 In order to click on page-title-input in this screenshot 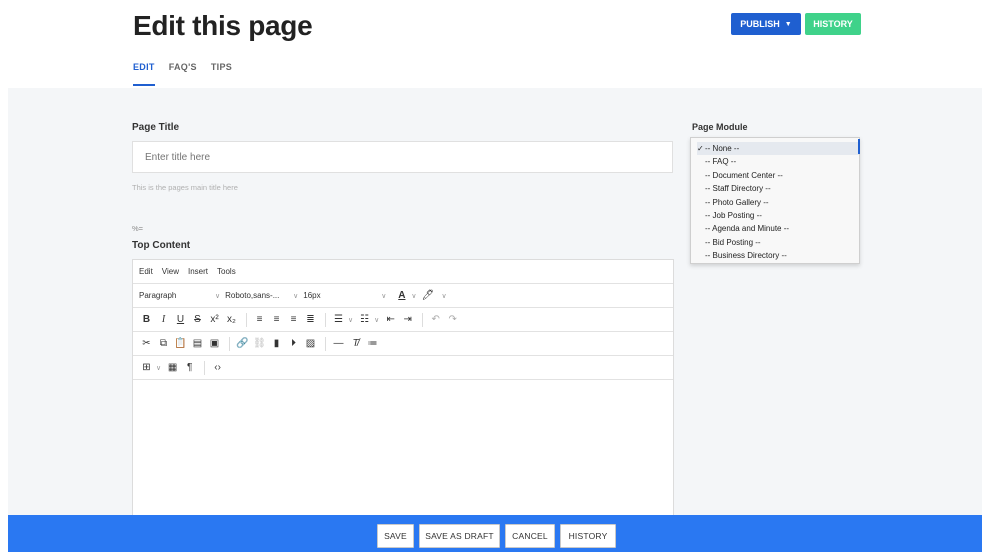, I will do `click(402, 157)`.